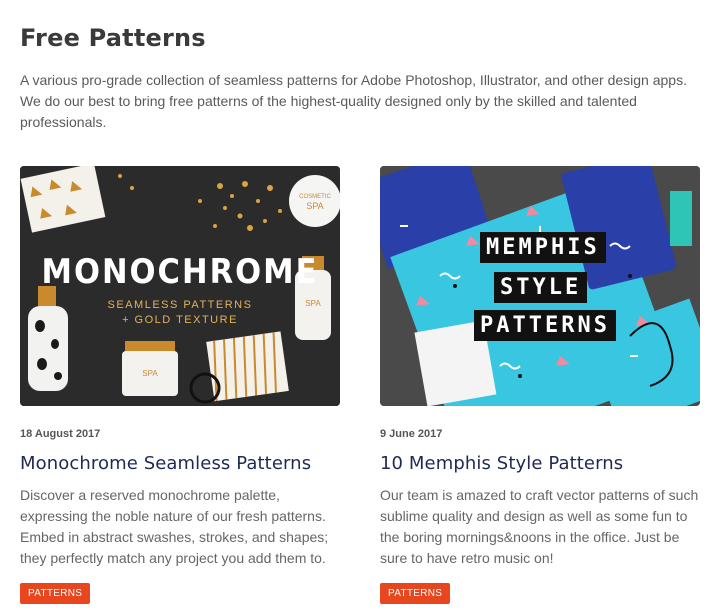  Describe the element at coordinates (60, 434) in the screenshot. I see `post-date: 18 August 2017` at that location.